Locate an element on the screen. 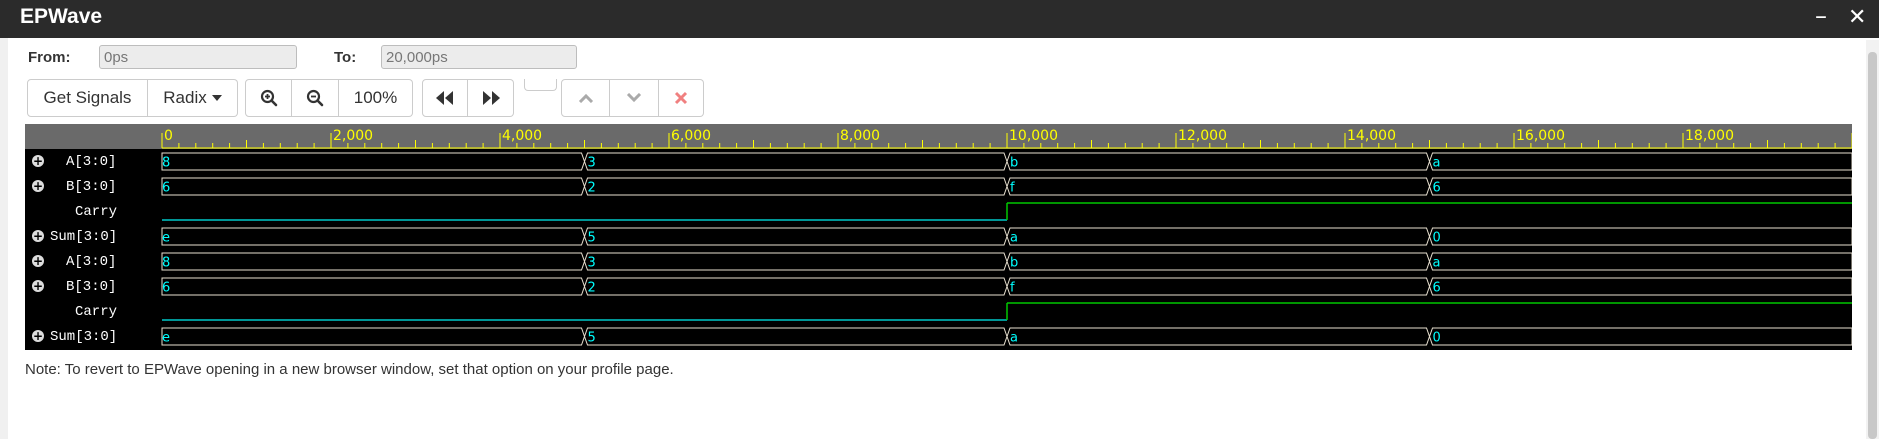 The width and height of the screenshot is (1879, 439). close-window-icon: ✕ is located at coordinates (1857, 18).